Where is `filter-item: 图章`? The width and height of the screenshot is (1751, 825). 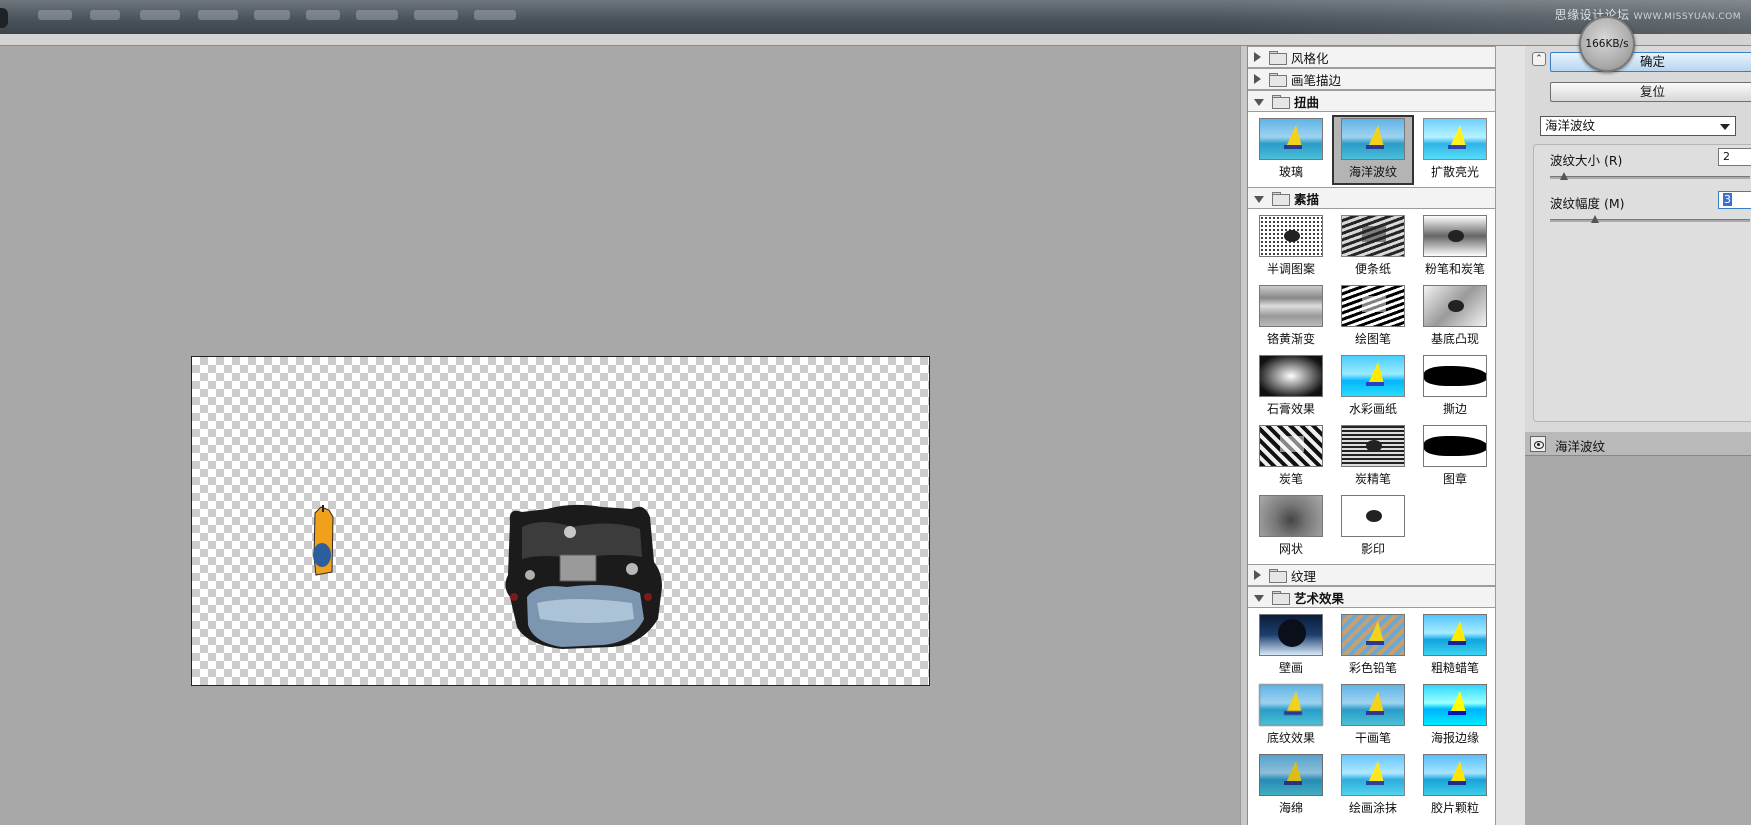 filter-item: 图章 is located at coordinates (1454, 457).